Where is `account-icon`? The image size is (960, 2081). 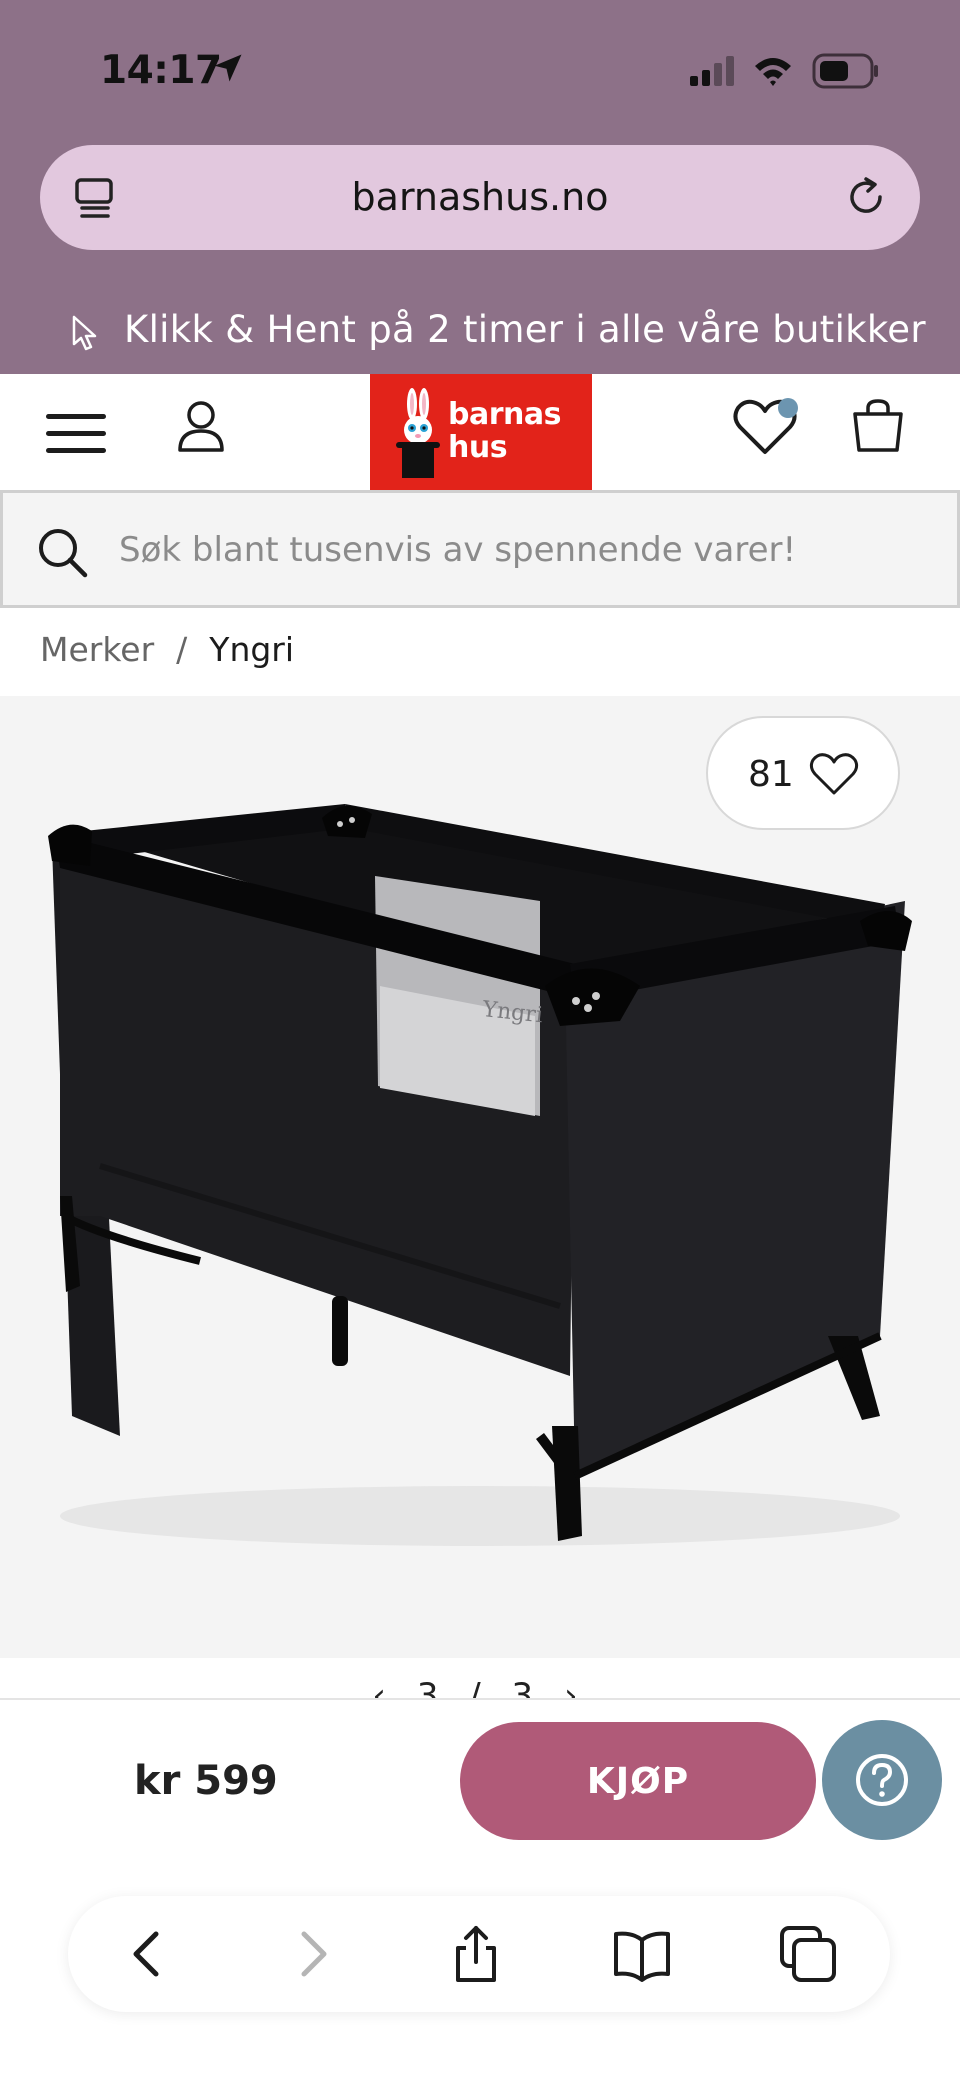
account-icon is located at coordinates (201, 426).